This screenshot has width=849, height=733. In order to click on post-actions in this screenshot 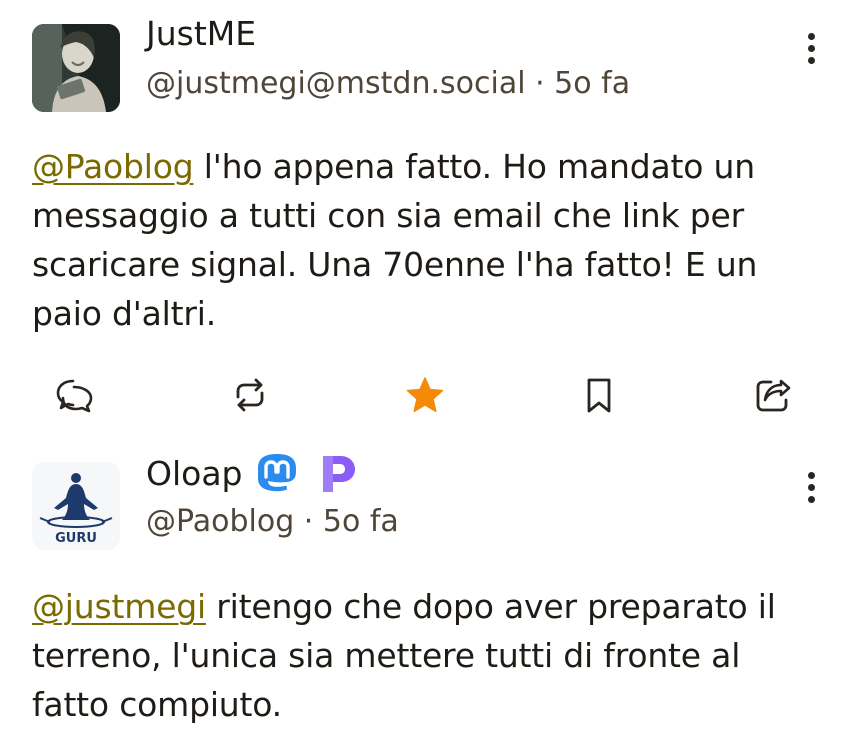, I will do `click(424, 395)`.